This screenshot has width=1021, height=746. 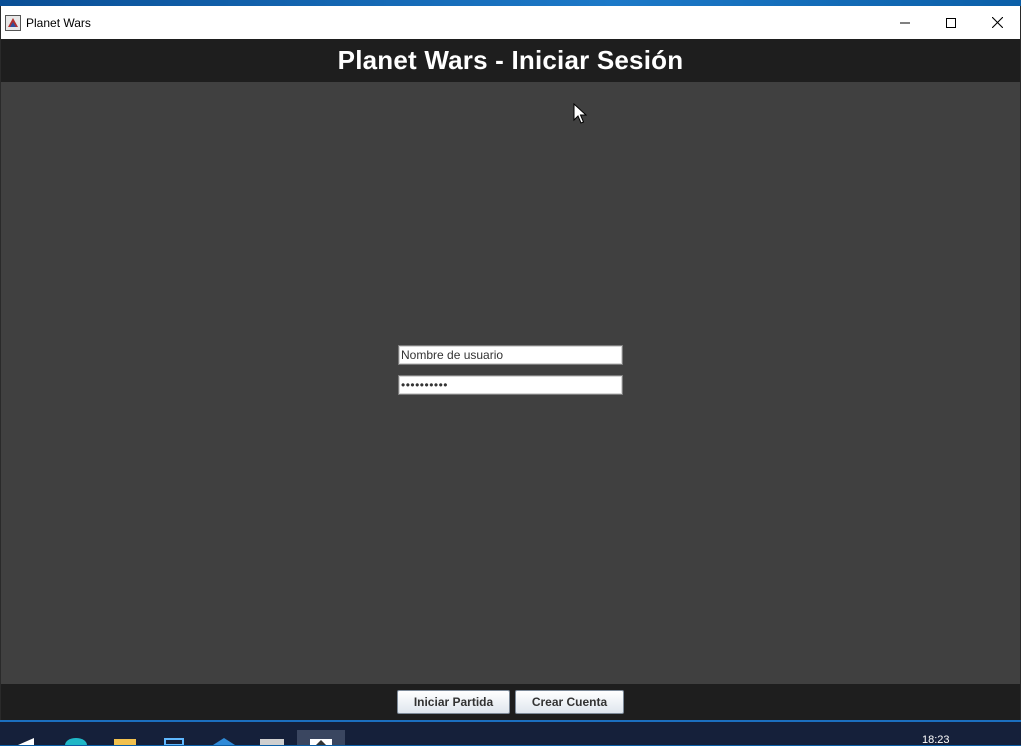 I want to click on minimize-icon, so click(x=905, y=22).